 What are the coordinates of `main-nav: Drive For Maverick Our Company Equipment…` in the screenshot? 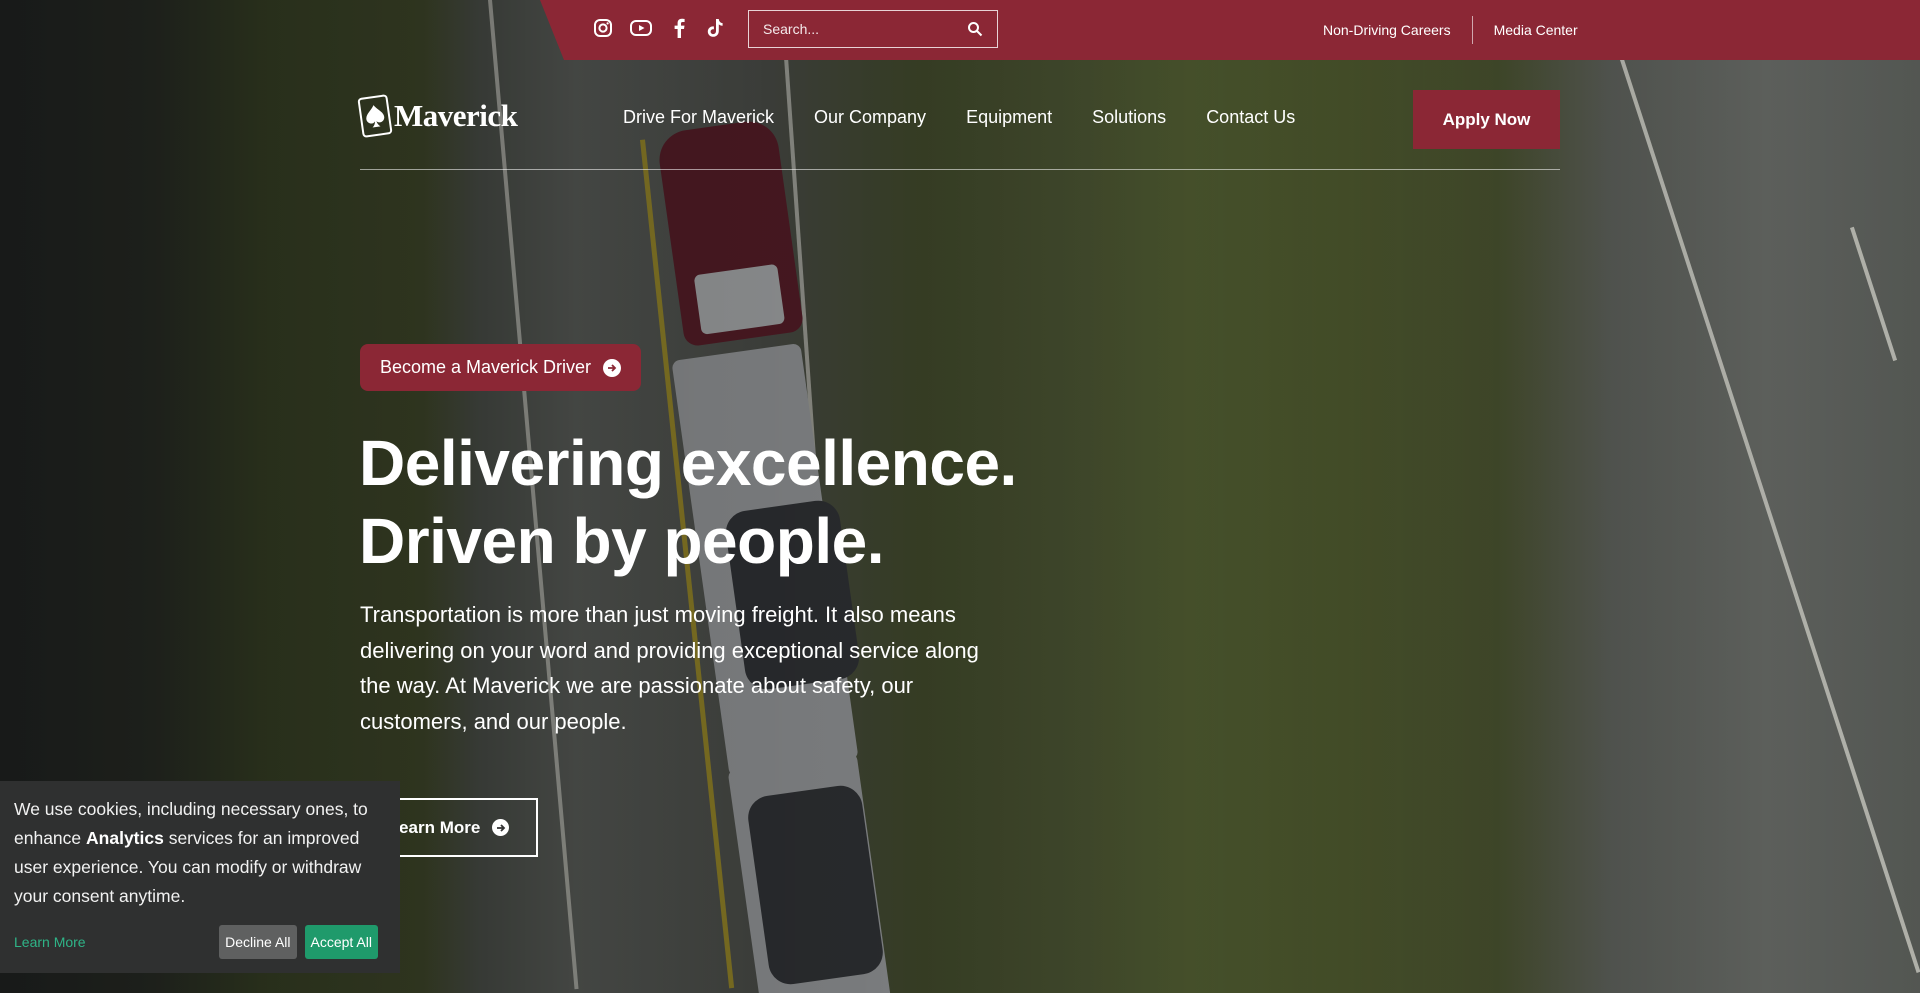 It's located at (959, 117).